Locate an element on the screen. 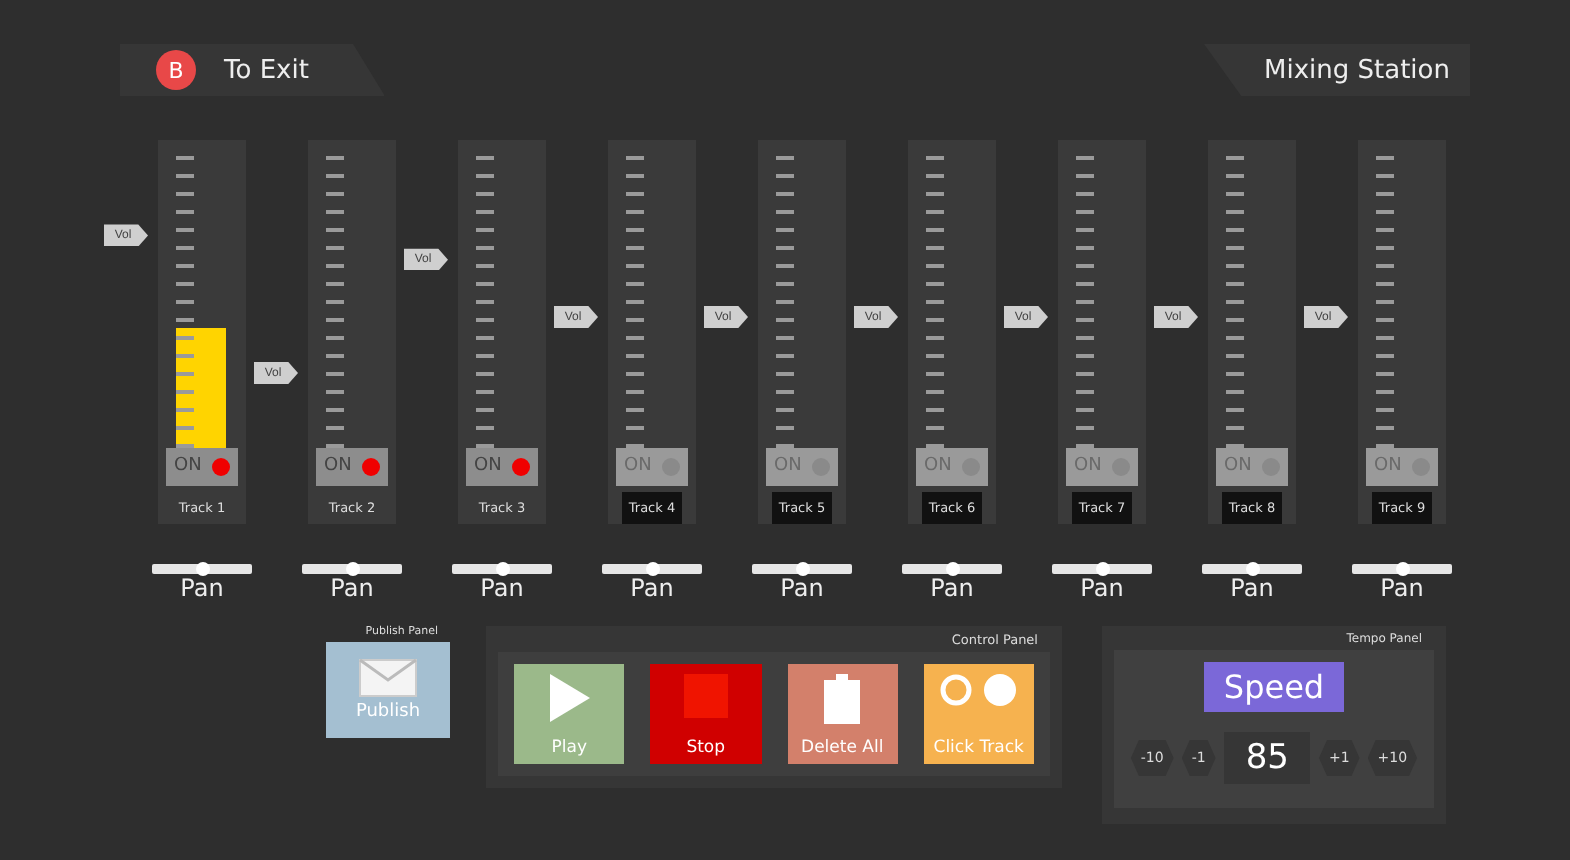  station-title: Mixing Station is located at coordinates (1337, 70).